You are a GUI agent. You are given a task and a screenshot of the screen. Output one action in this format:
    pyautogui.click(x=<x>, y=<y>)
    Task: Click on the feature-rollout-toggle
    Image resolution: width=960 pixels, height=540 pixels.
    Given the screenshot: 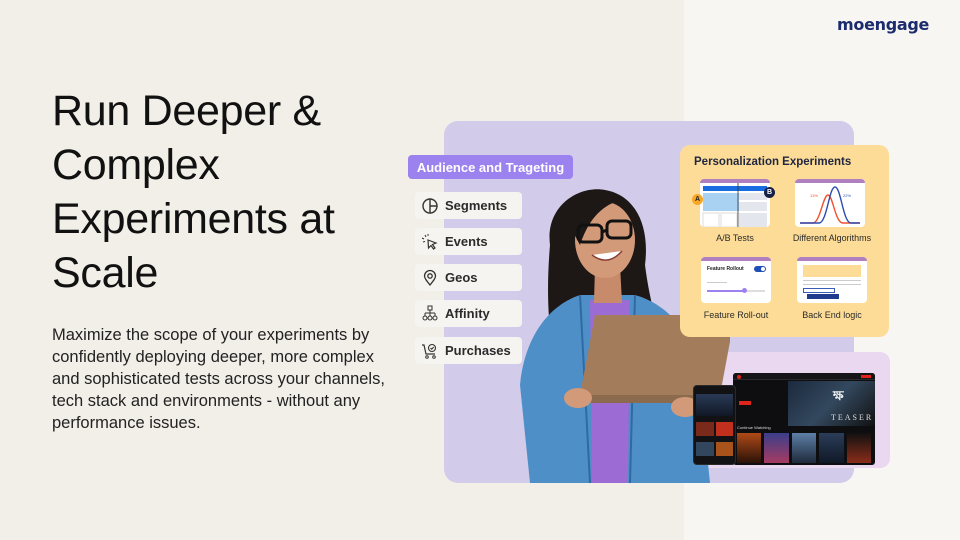 What is the action you would take?
    pyautogui.click(x=760, y=269)
    